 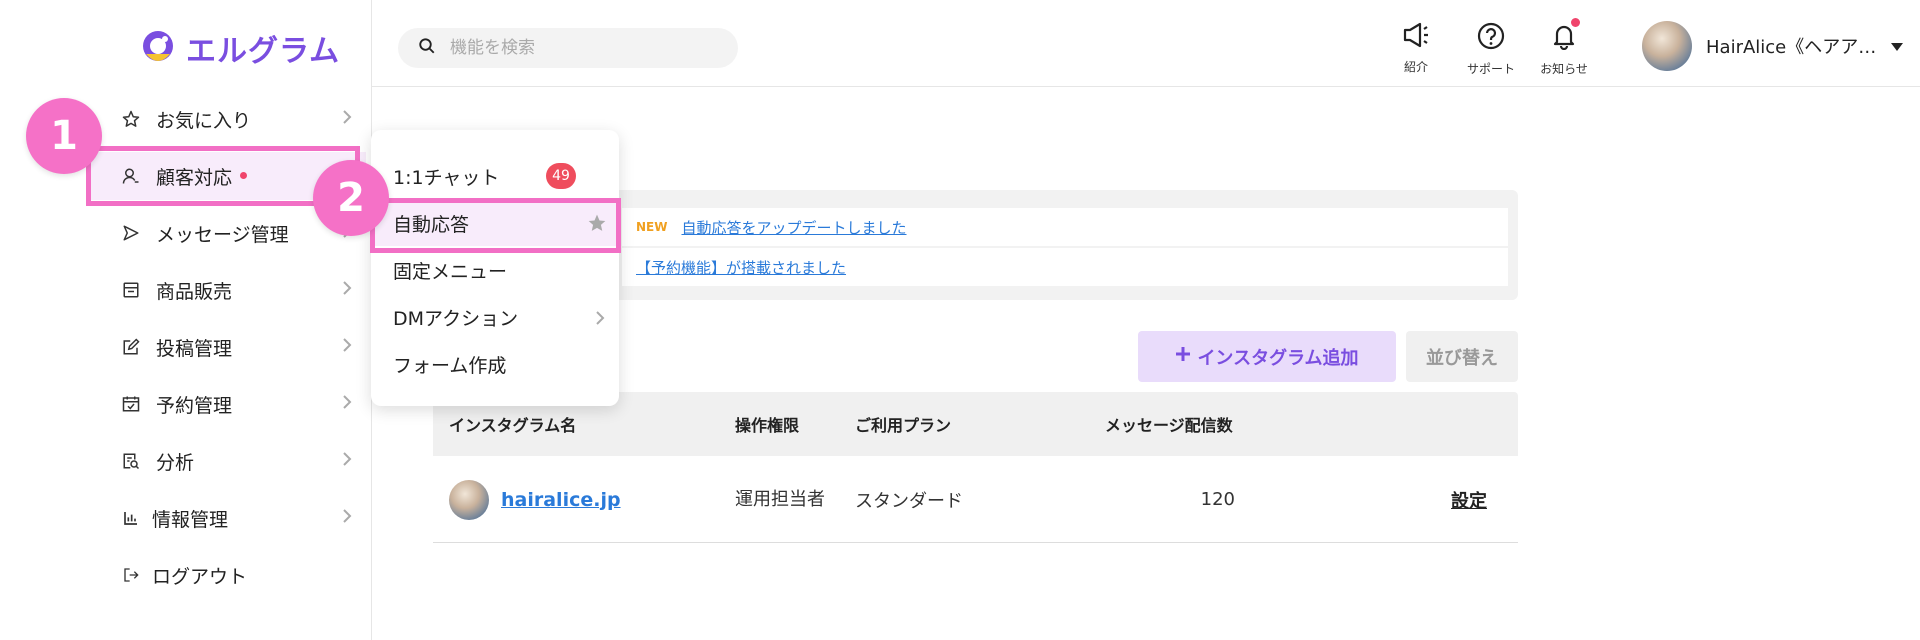 What do you see at coordinates (1490, 69) in the screenshot?
I see `support-label: サポート` at bounding box center [1490, 69].